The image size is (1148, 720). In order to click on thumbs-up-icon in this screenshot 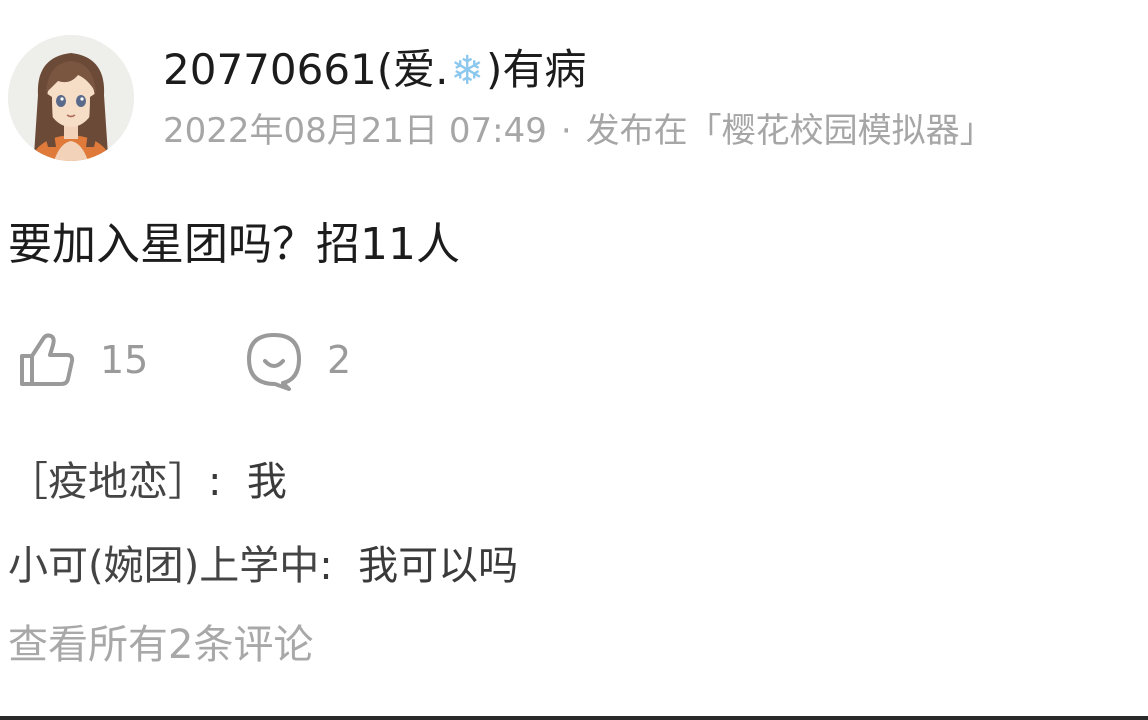, I will do `click(47, 359)`.